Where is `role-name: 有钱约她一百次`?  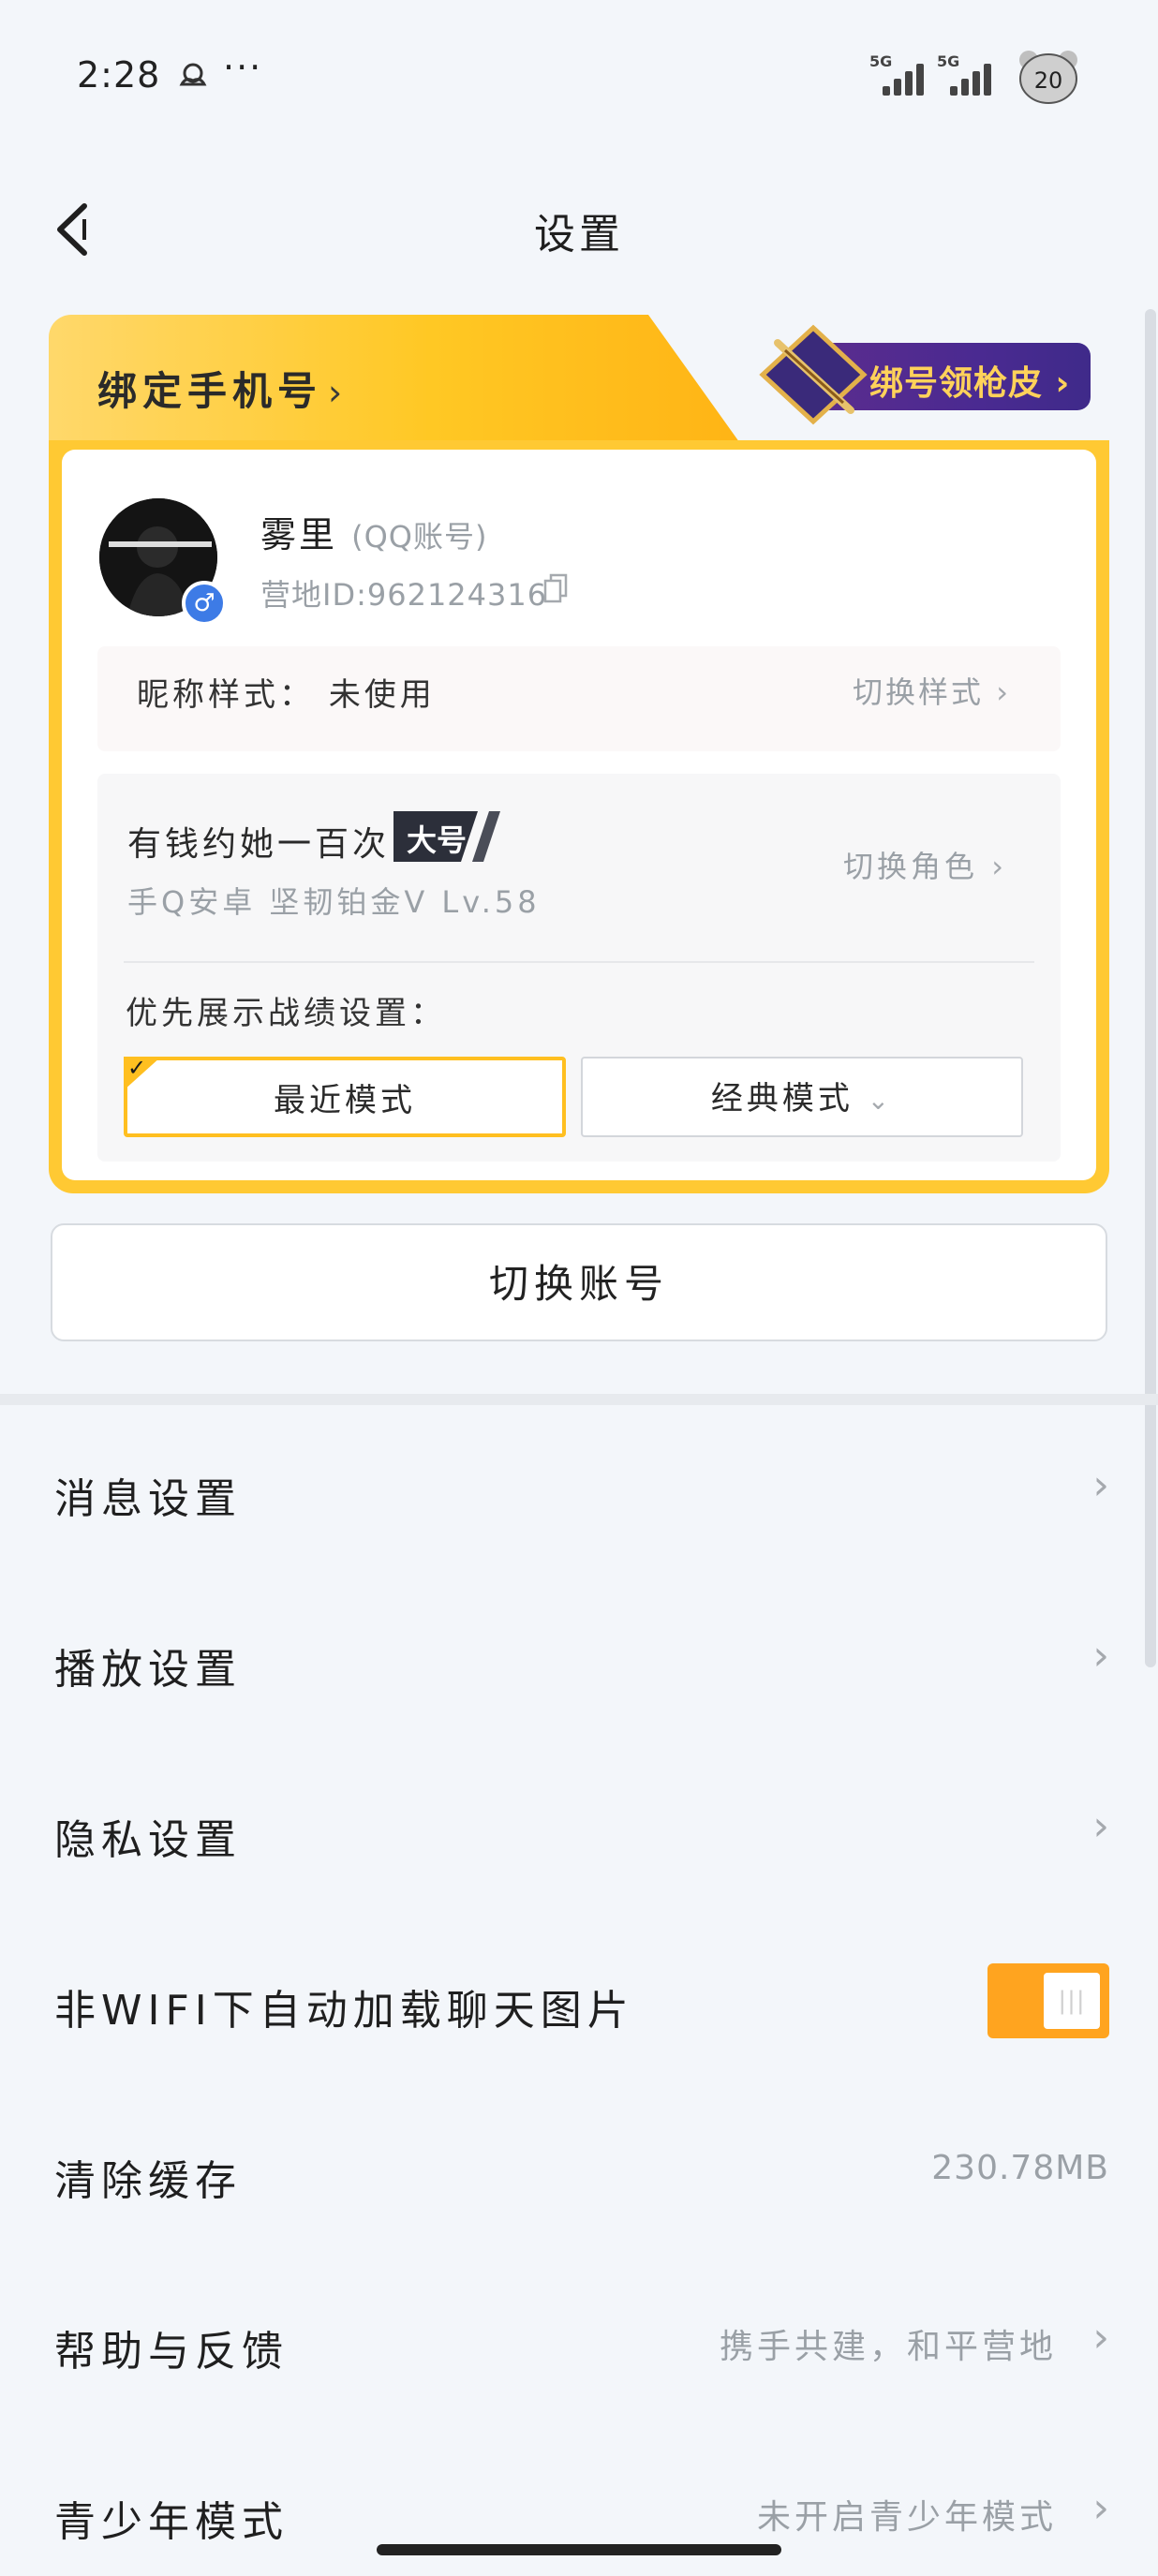
role-name: 有钱约她一百次 is located at coordinates (259, 844).